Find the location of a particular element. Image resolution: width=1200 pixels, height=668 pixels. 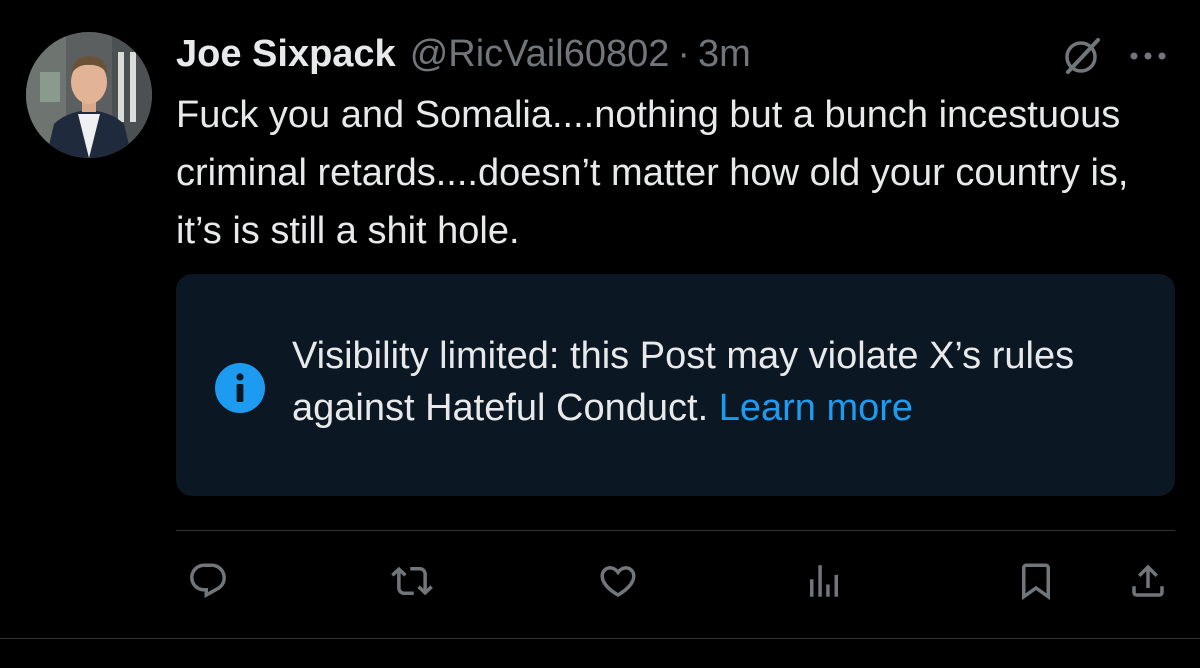

profile-photo is located at coordinates (89, 95).